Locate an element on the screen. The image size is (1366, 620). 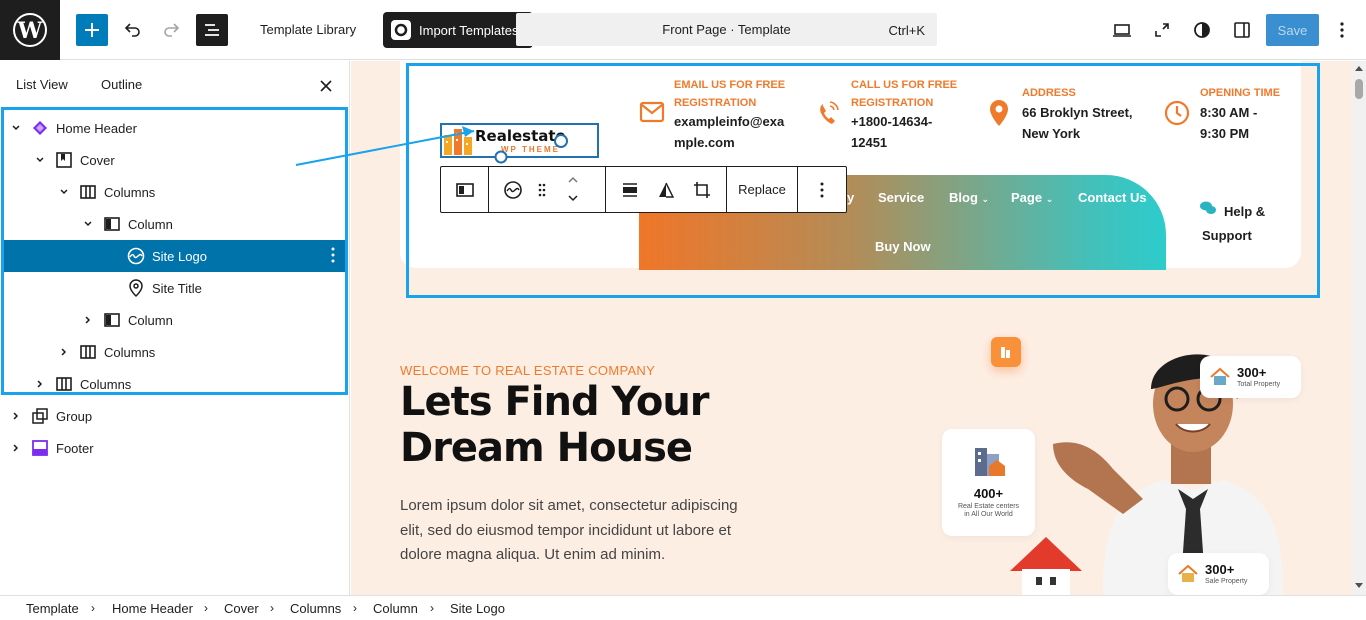
hero-eyebrow: WELCOME TO REAL ESTATE COMPANY is located at coordinates (528, 370).